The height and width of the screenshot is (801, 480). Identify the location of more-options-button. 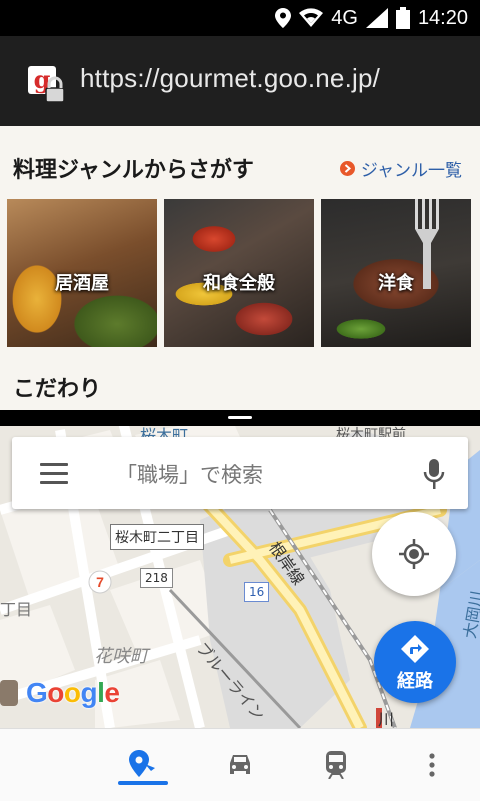
(432, 765).